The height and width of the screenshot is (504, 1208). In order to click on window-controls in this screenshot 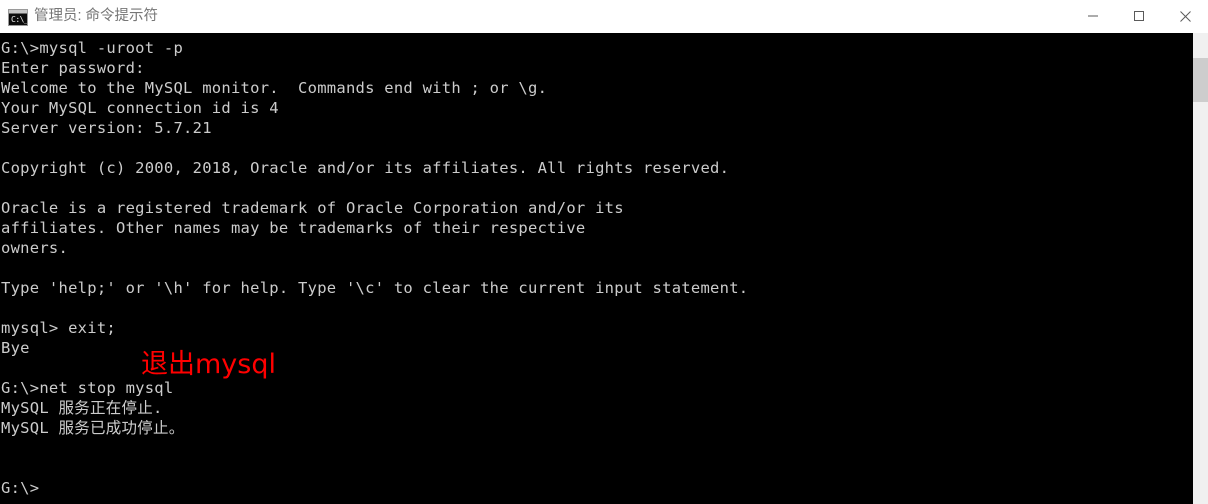, I will do `click(1139, 16)`.